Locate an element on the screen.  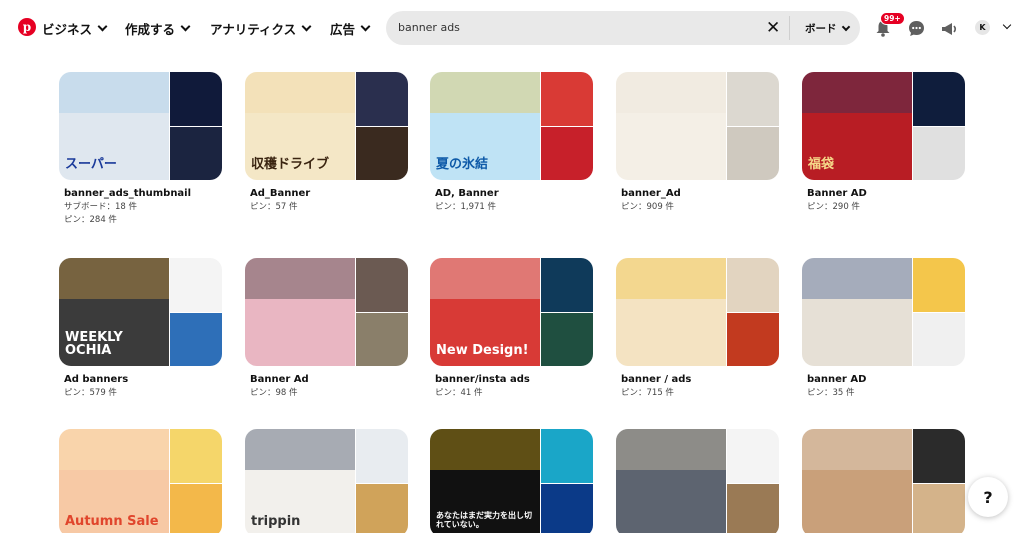
board-card: あなたはまだ実力を出し切れていない。 is located at coordinates (511, 481).